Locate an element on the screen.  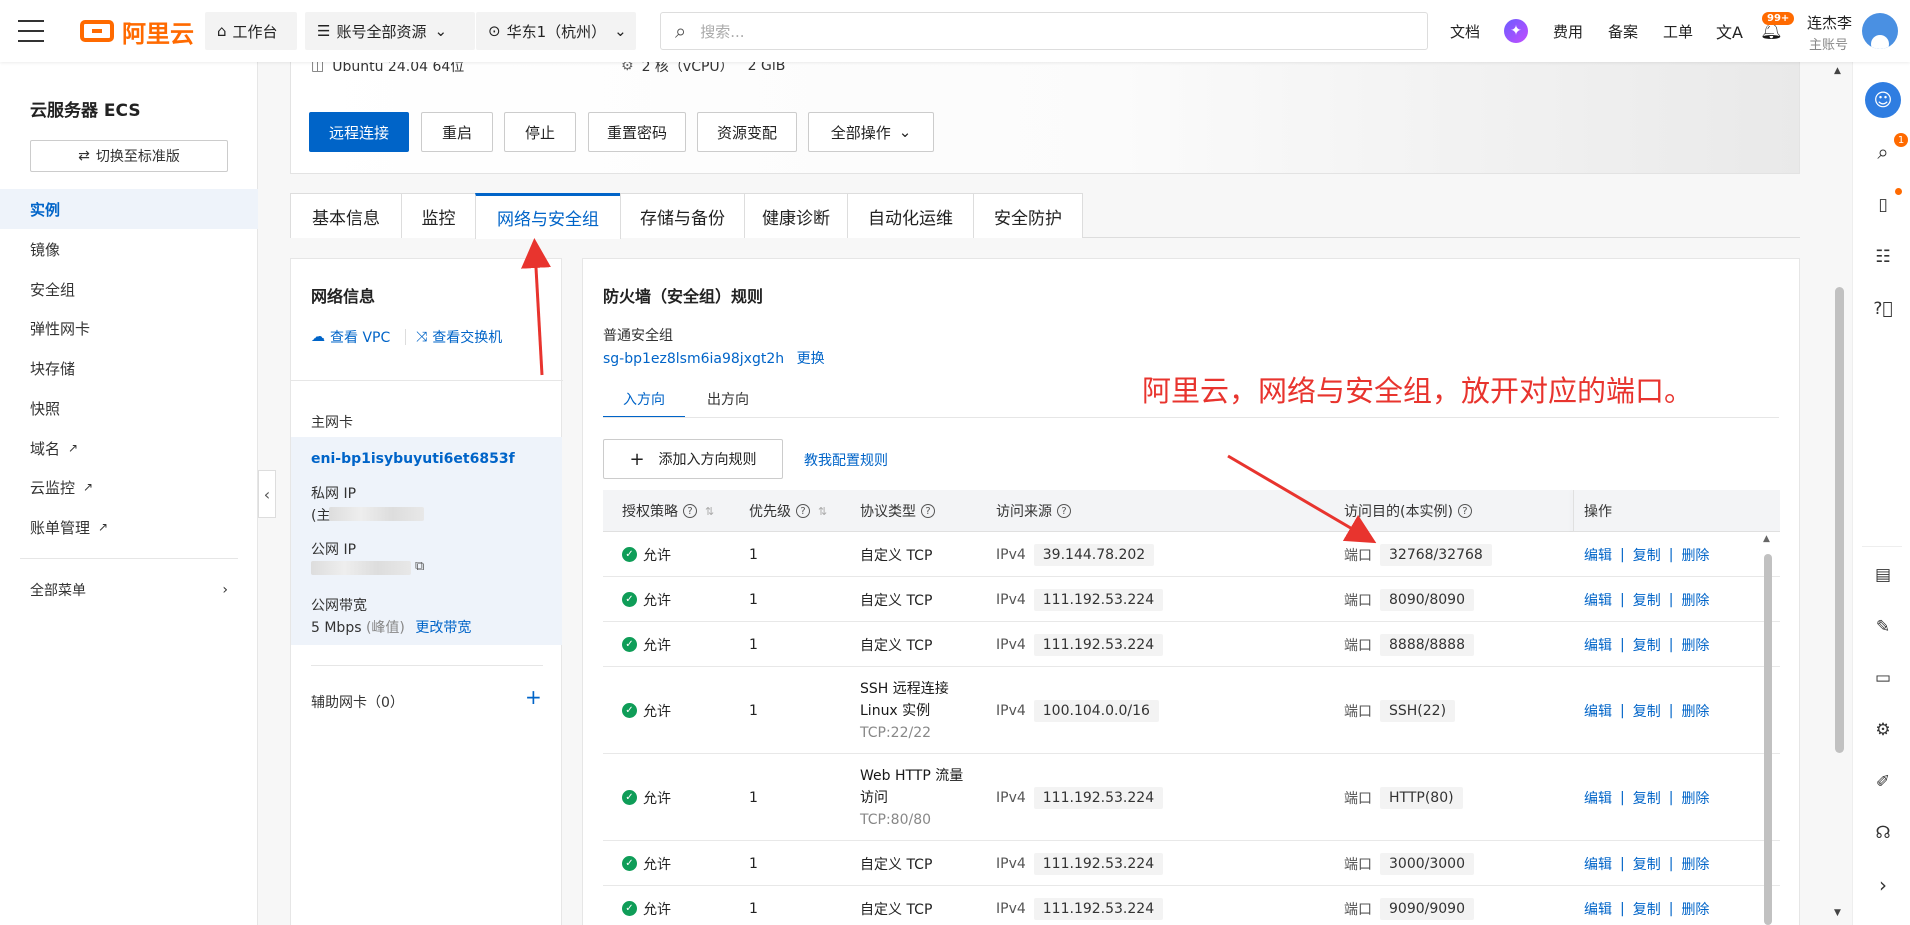
help-icon: ? is located at coordinates (803, 511).